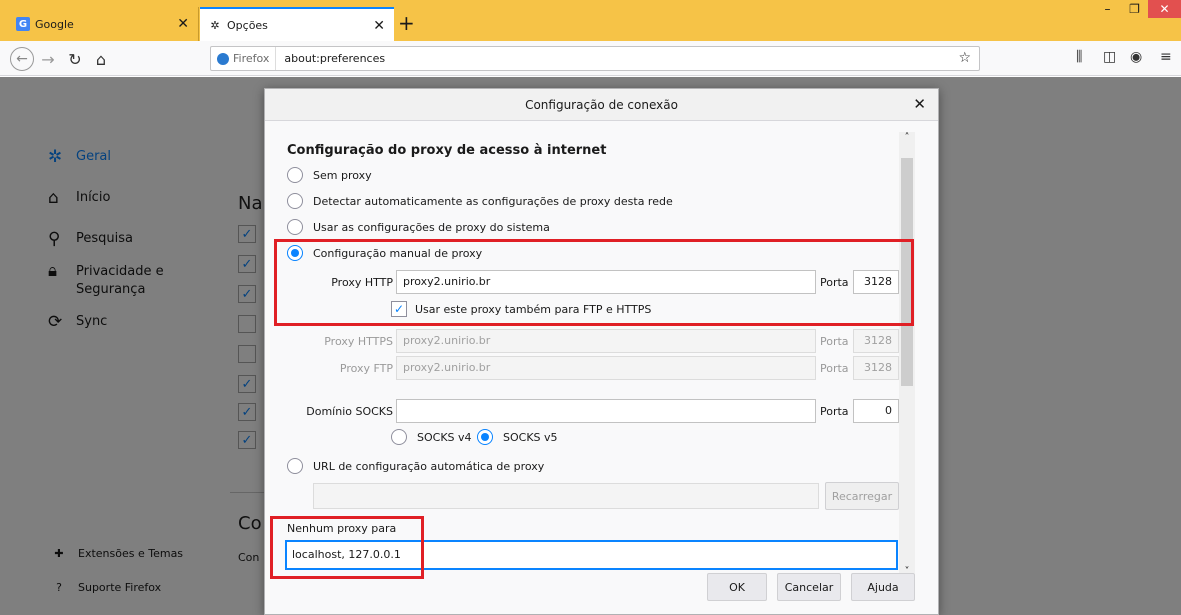 This screenshot has height=615, width=1181. I want to click on scrollbar-thumb, so click(907, 272).